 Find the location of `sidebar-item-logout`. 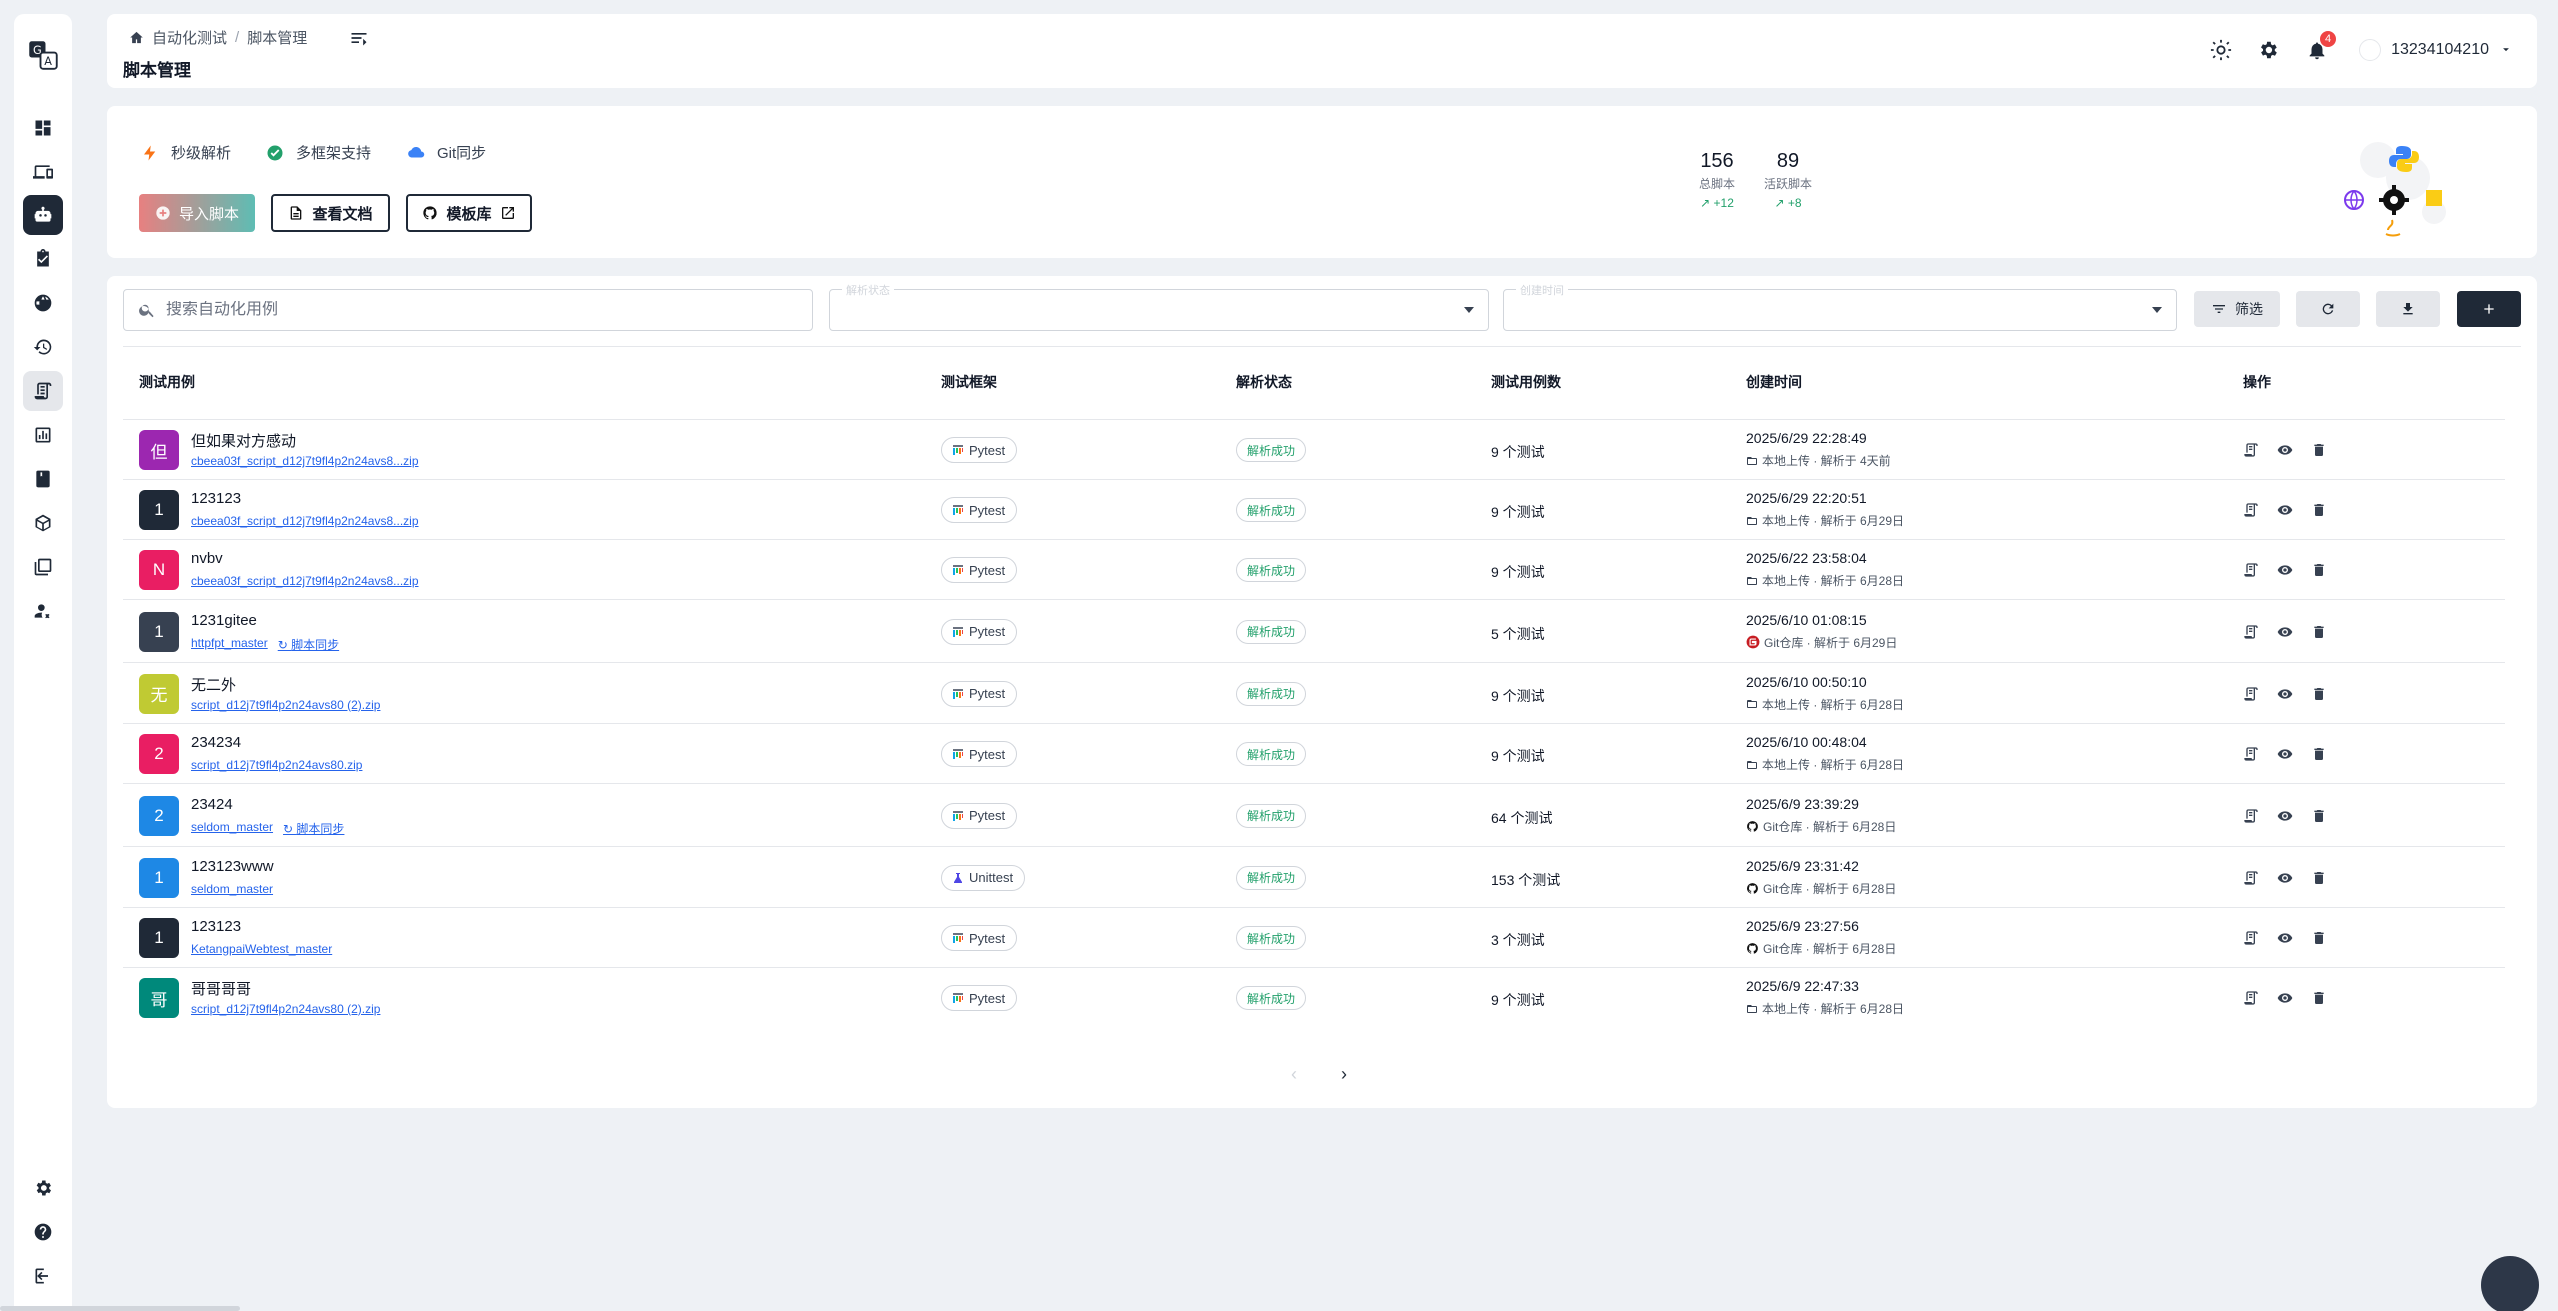

sidebar-item-logout is located at coordinates (43, 1276).